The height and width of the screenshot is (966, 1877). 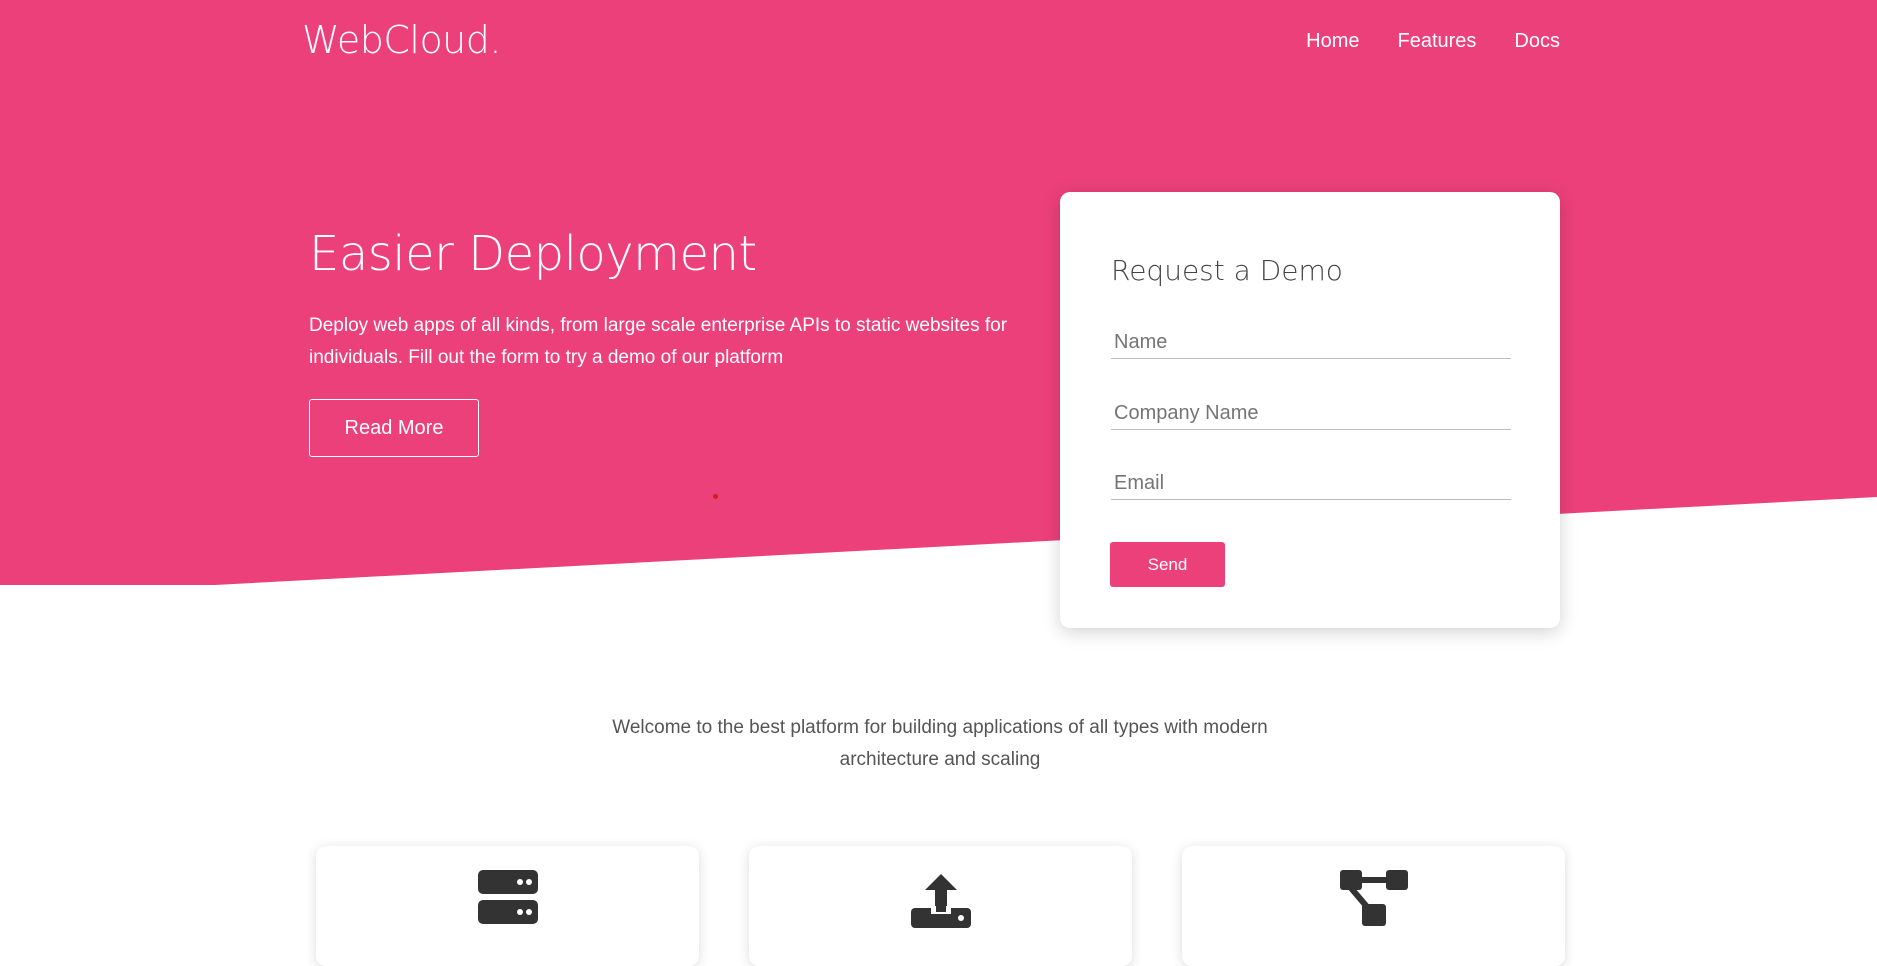 What do you see at coordinates (394, 428) in the screenshot?
I see `read-more-button: Read More` at bounding box center [394, 428].